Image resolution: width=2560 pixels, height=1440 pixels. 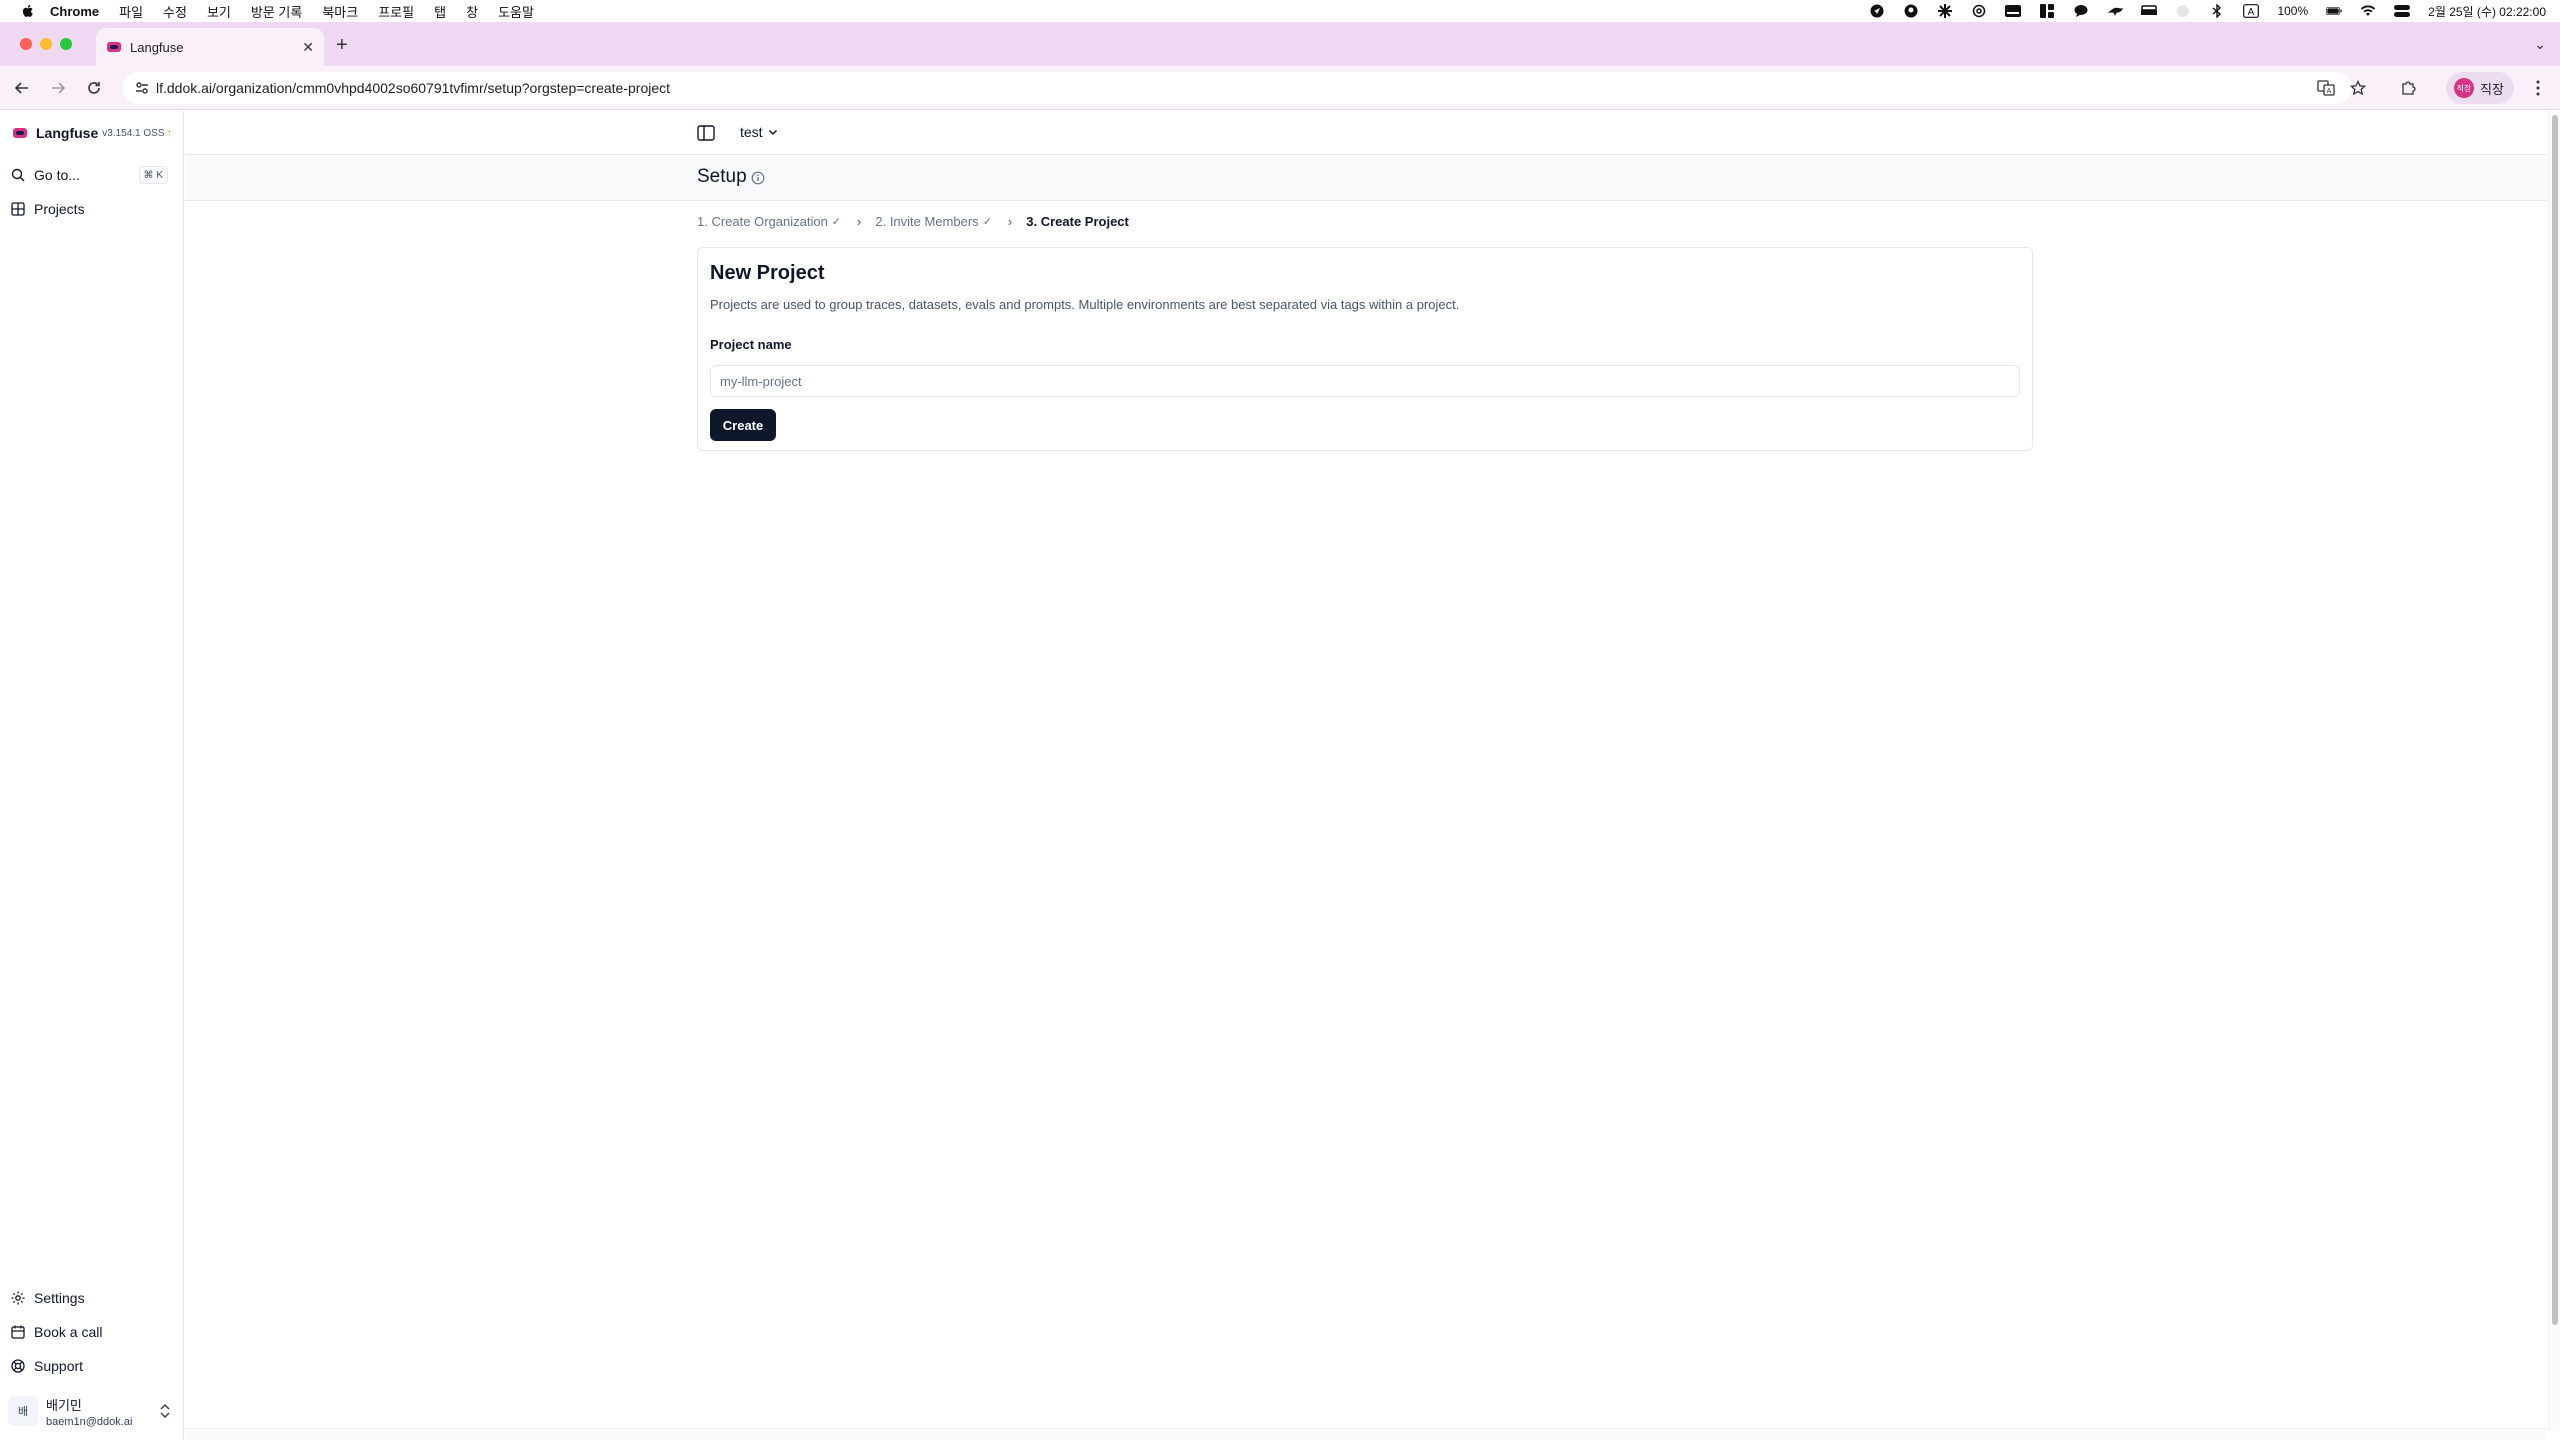 I want to click on avatar: 배, so click(x=23, y=1411).